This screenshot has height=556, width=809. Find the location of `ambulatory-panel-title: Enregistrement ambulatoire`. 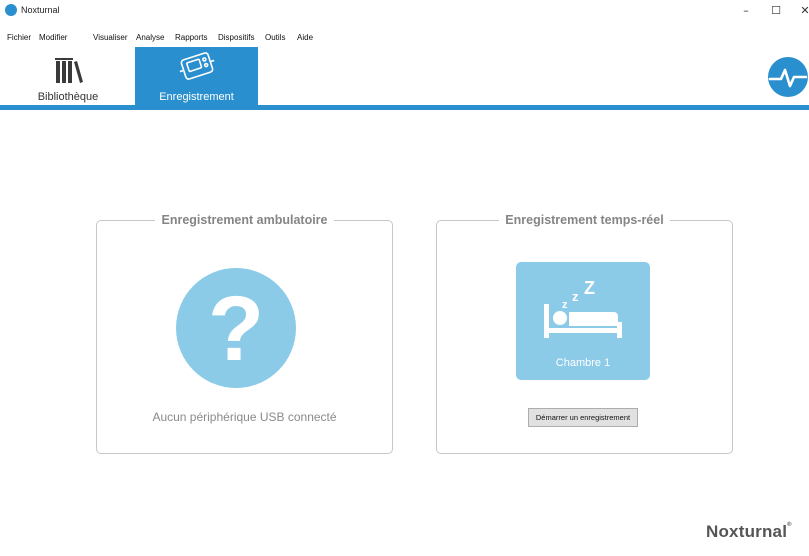

ambulatory-panel-title: Enregistrement ambulatoire is located at coordinates (244, 220).